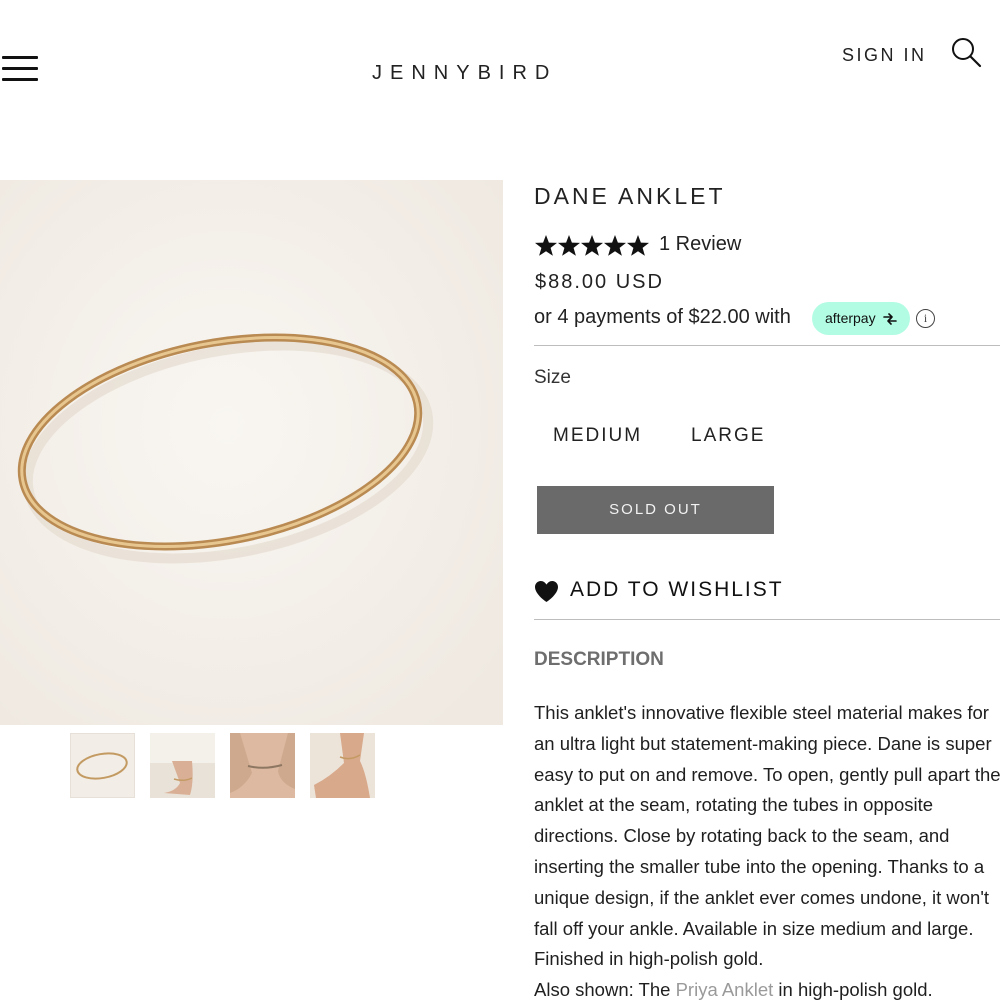 Image resolution: width=1000 pixels, height=1006 pixels. I want to click on description-heading: DESCRIPTION, so click(599, 660).